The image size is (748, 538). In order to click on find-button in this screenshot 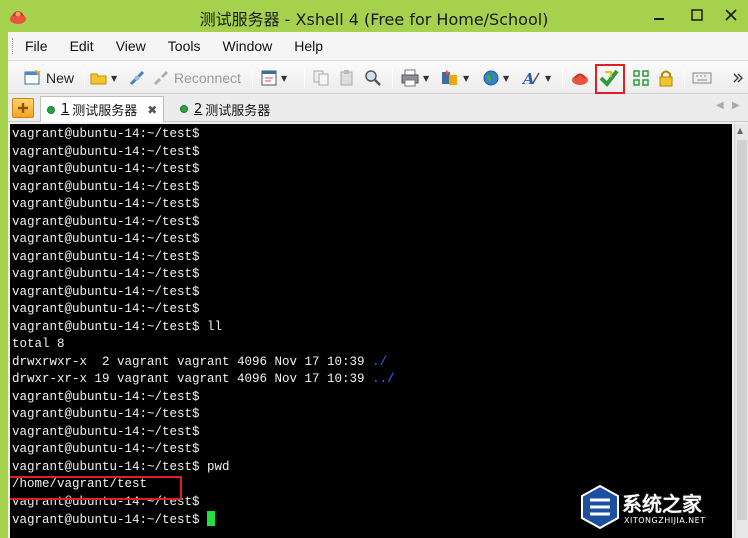, I will do `click(373, 78)`.